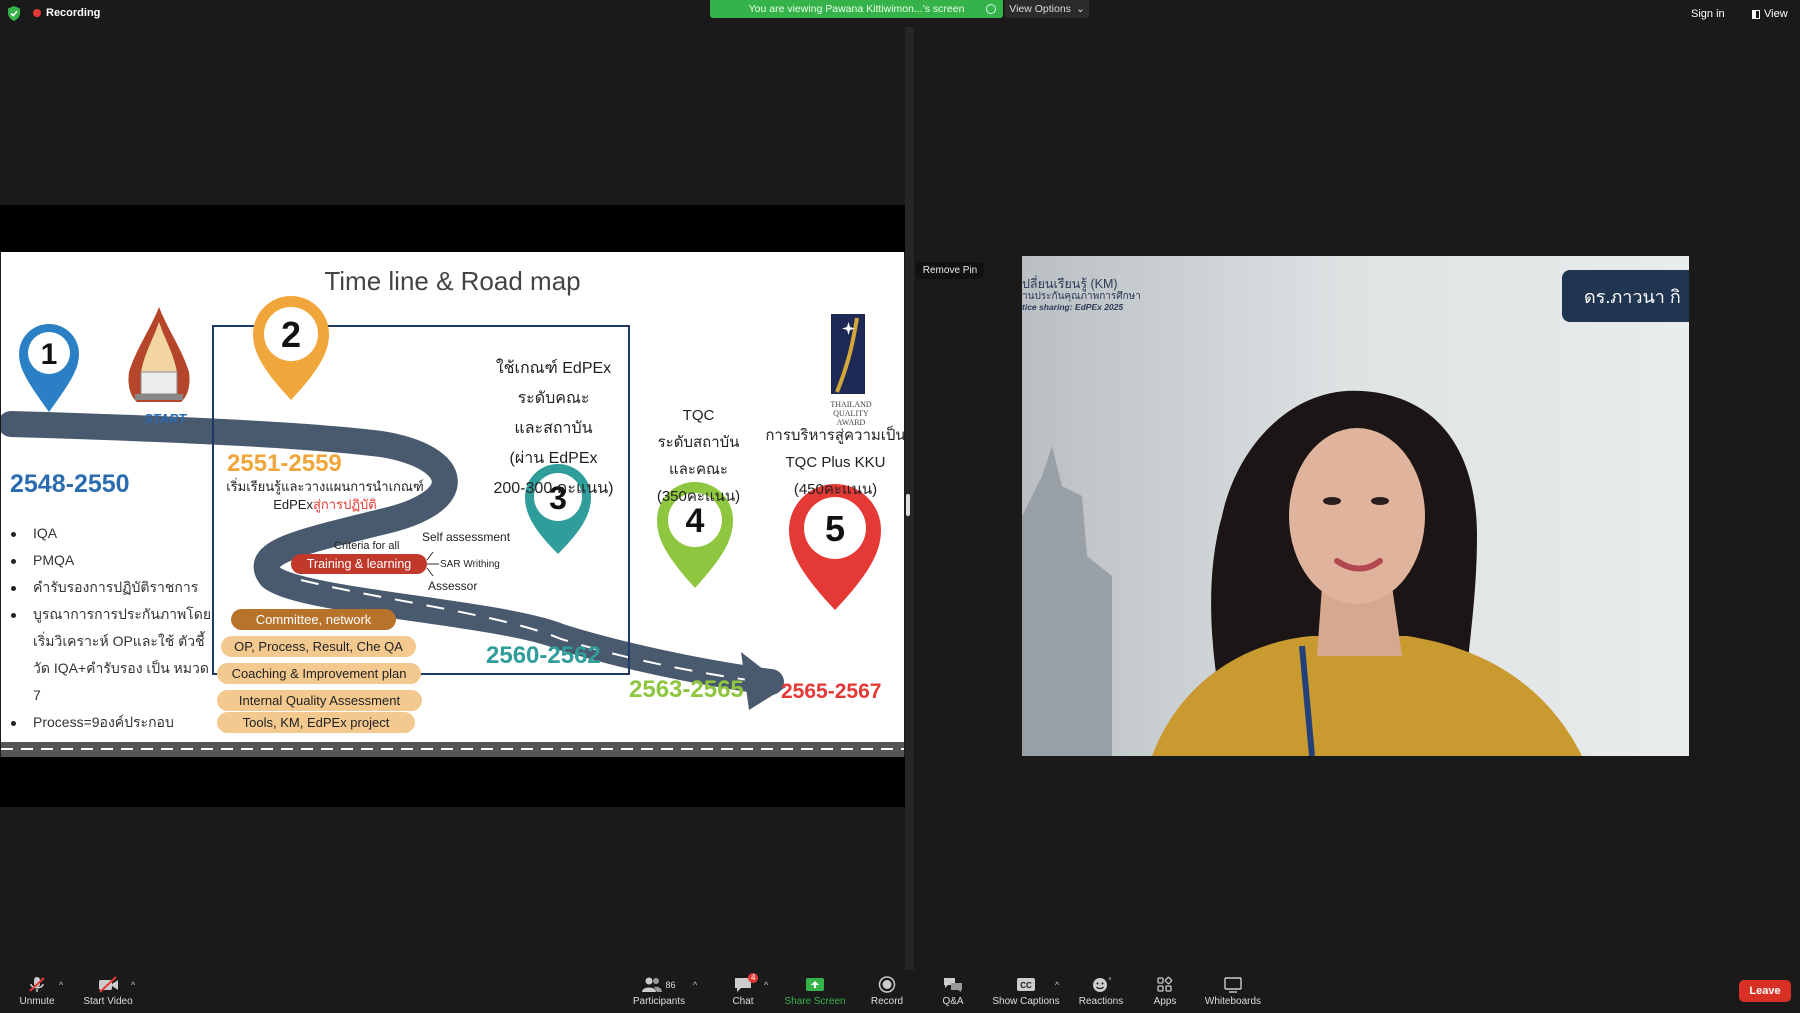 The width and height of the screenshot is (1800, 1013). What do you see at coordinates (848, 354) in the screenshot?
I see `quality-award-logo` at bounding box center [848, 354].